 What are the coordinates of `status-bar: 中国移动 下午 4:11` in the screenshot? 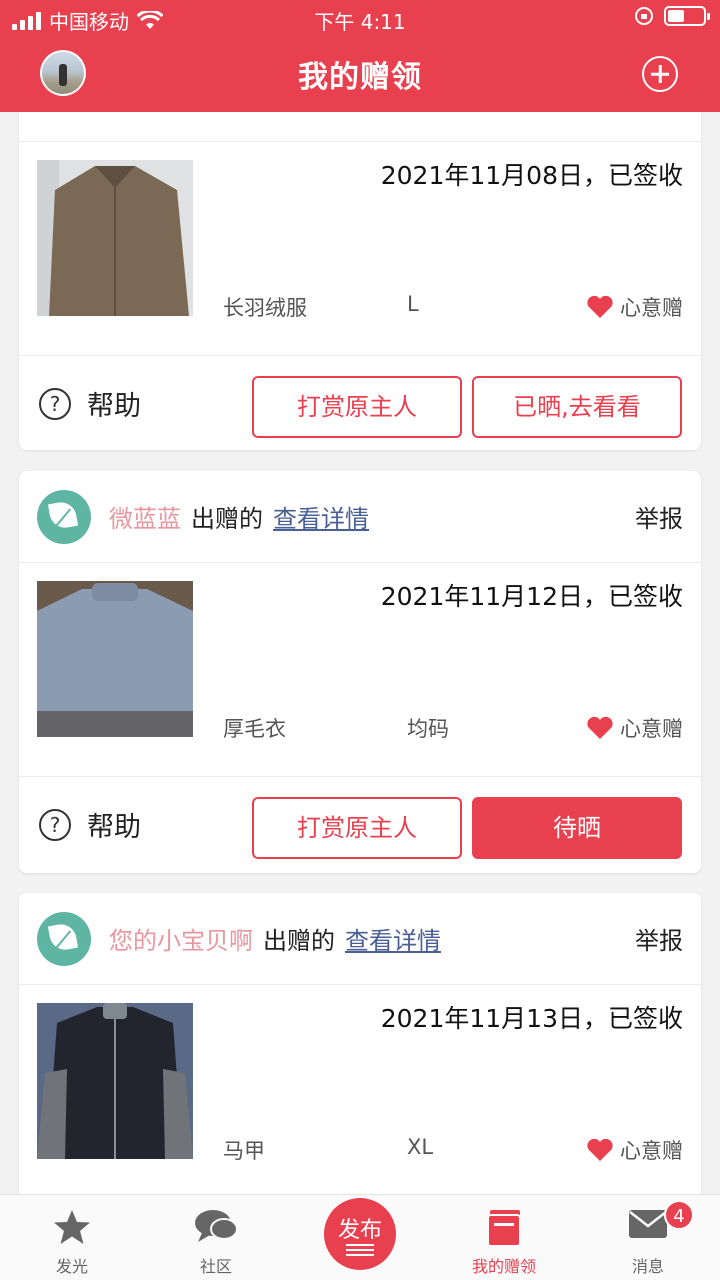 It's located at (360, 18).